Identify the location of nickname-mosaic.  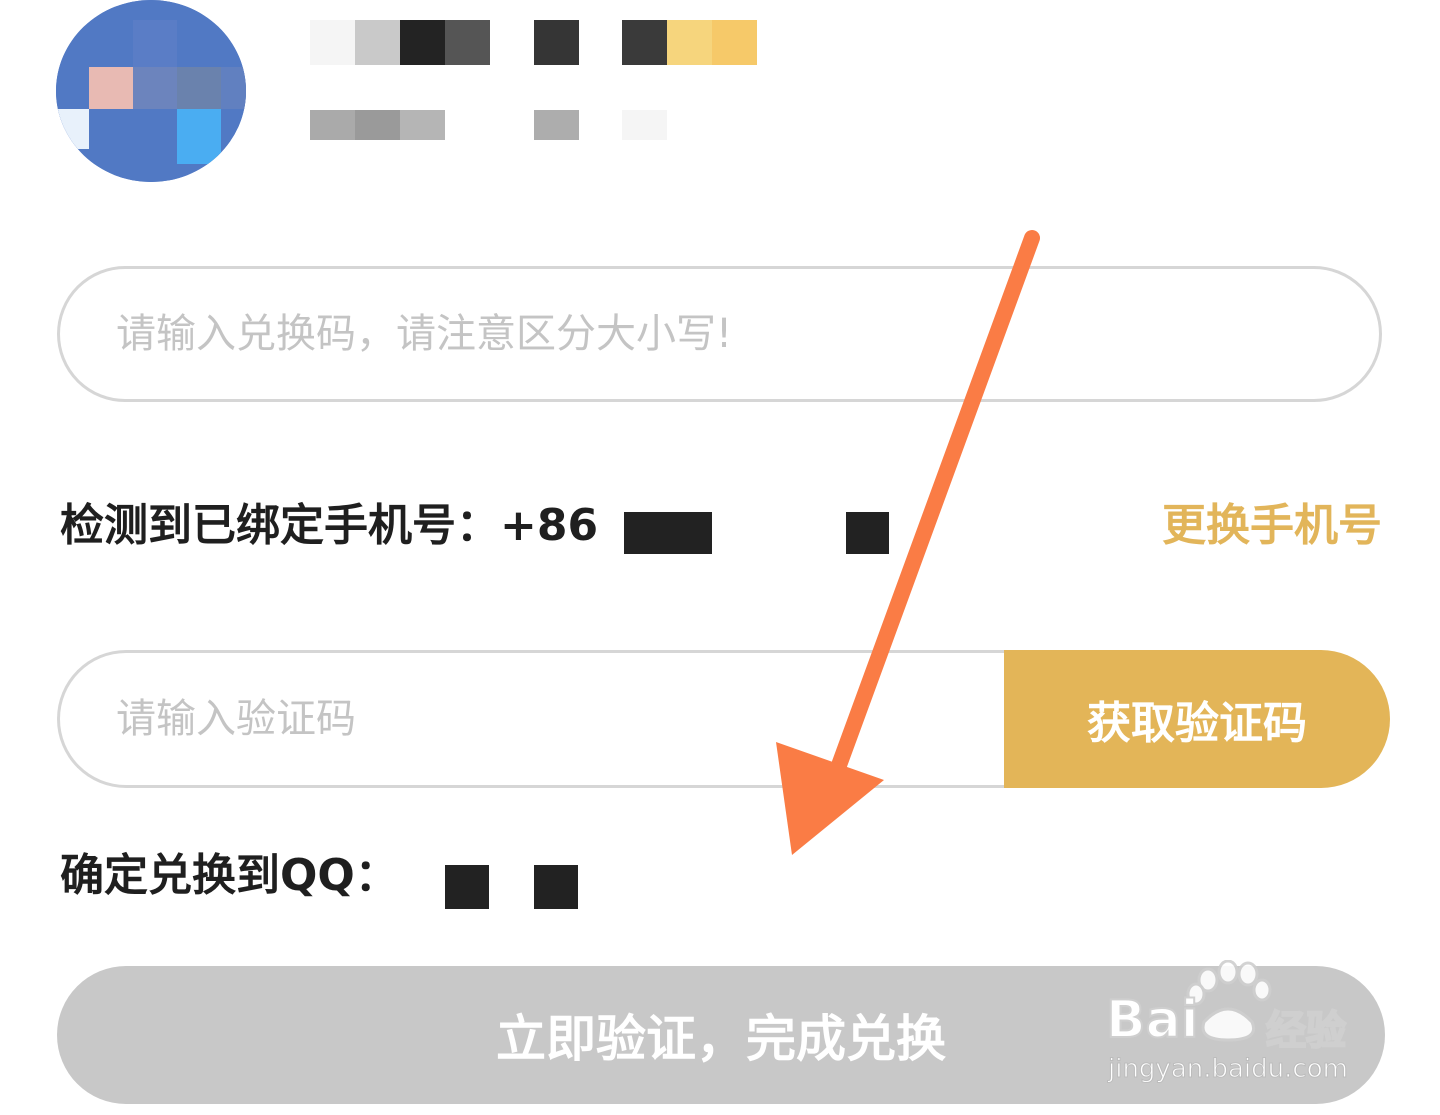
(540, 85).